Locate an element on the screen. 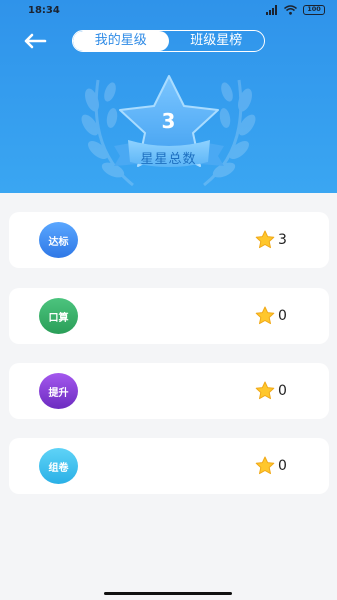  back-button is located at coordinates (35, 41).